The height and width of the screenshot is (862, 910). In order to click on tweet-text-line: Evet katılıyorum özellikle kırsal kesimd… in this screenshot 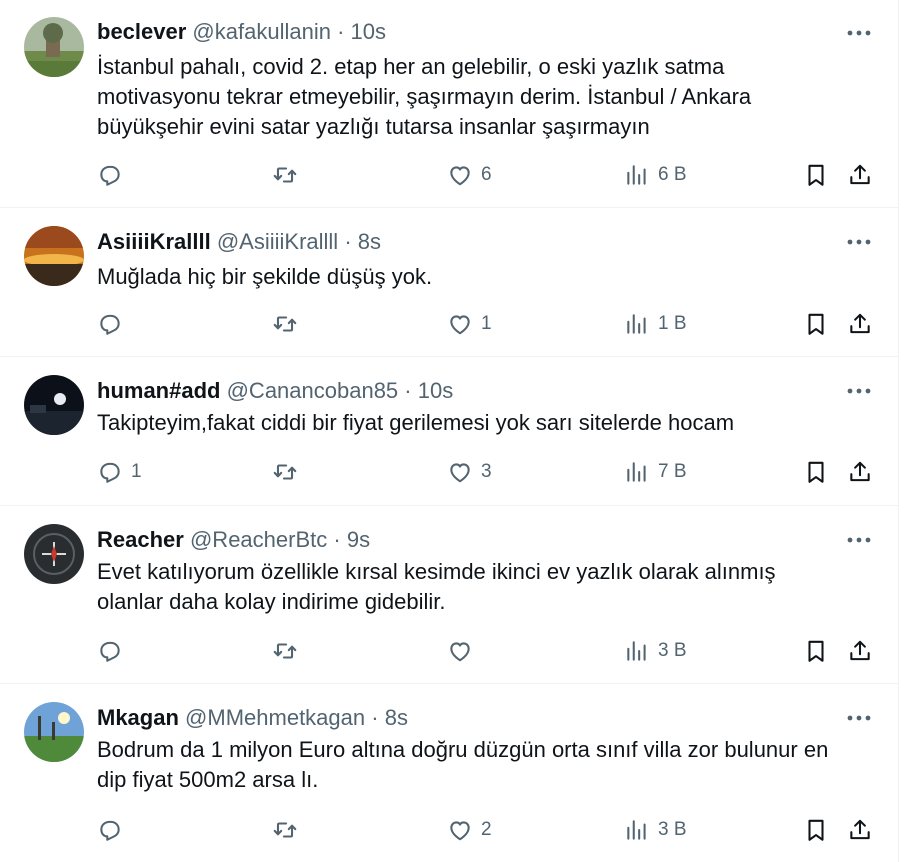, I will do `click(436, 571)`.